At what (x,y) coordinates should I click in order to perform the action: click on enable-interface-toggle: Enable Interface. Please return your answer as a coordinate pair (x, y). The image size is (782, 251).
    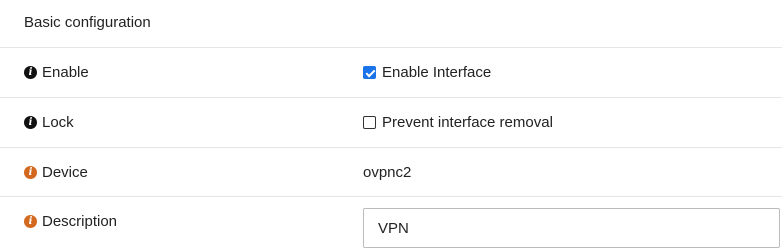
    Looking at the image, I should click on (427, 72).